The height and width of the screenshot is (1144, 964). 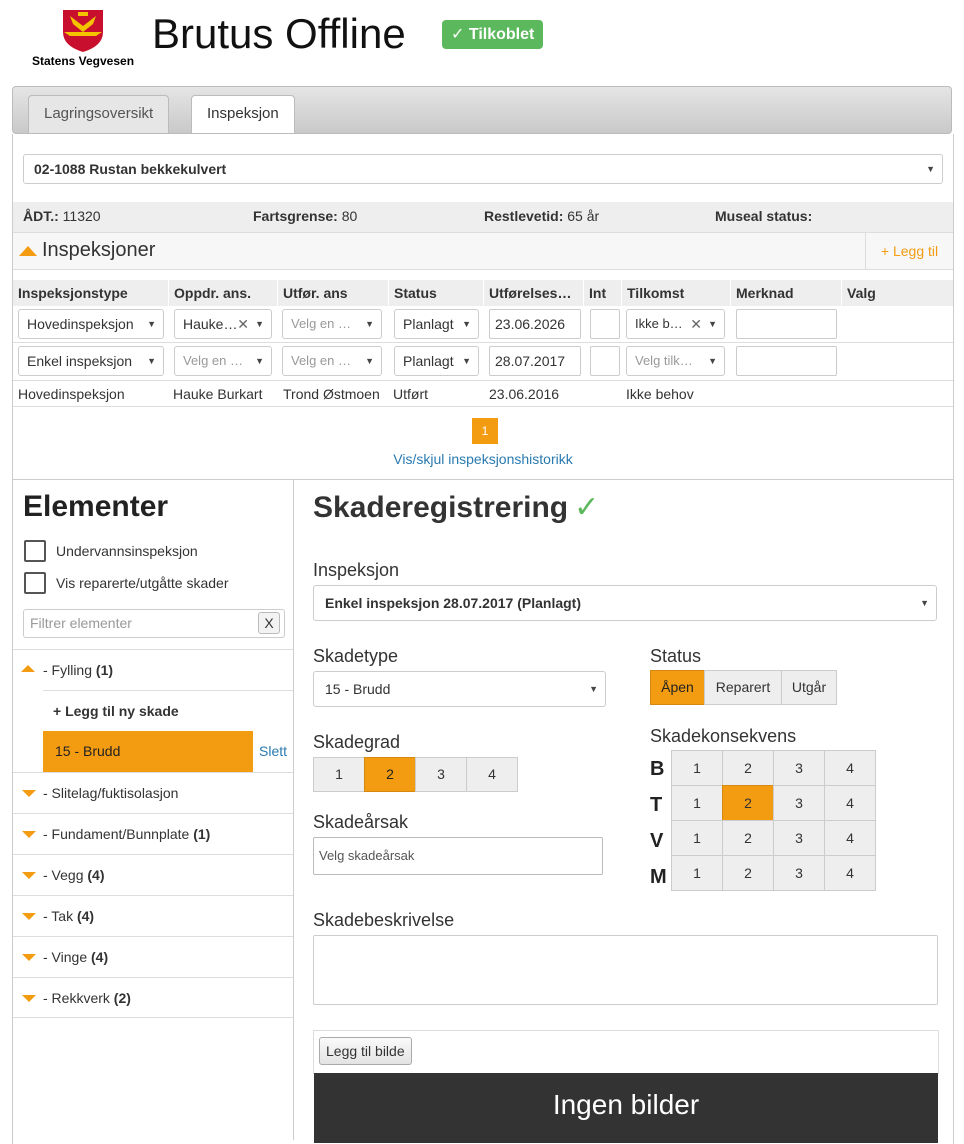 I want to click on skadebeskrivelse-textarea, so click(x=625, y=970).